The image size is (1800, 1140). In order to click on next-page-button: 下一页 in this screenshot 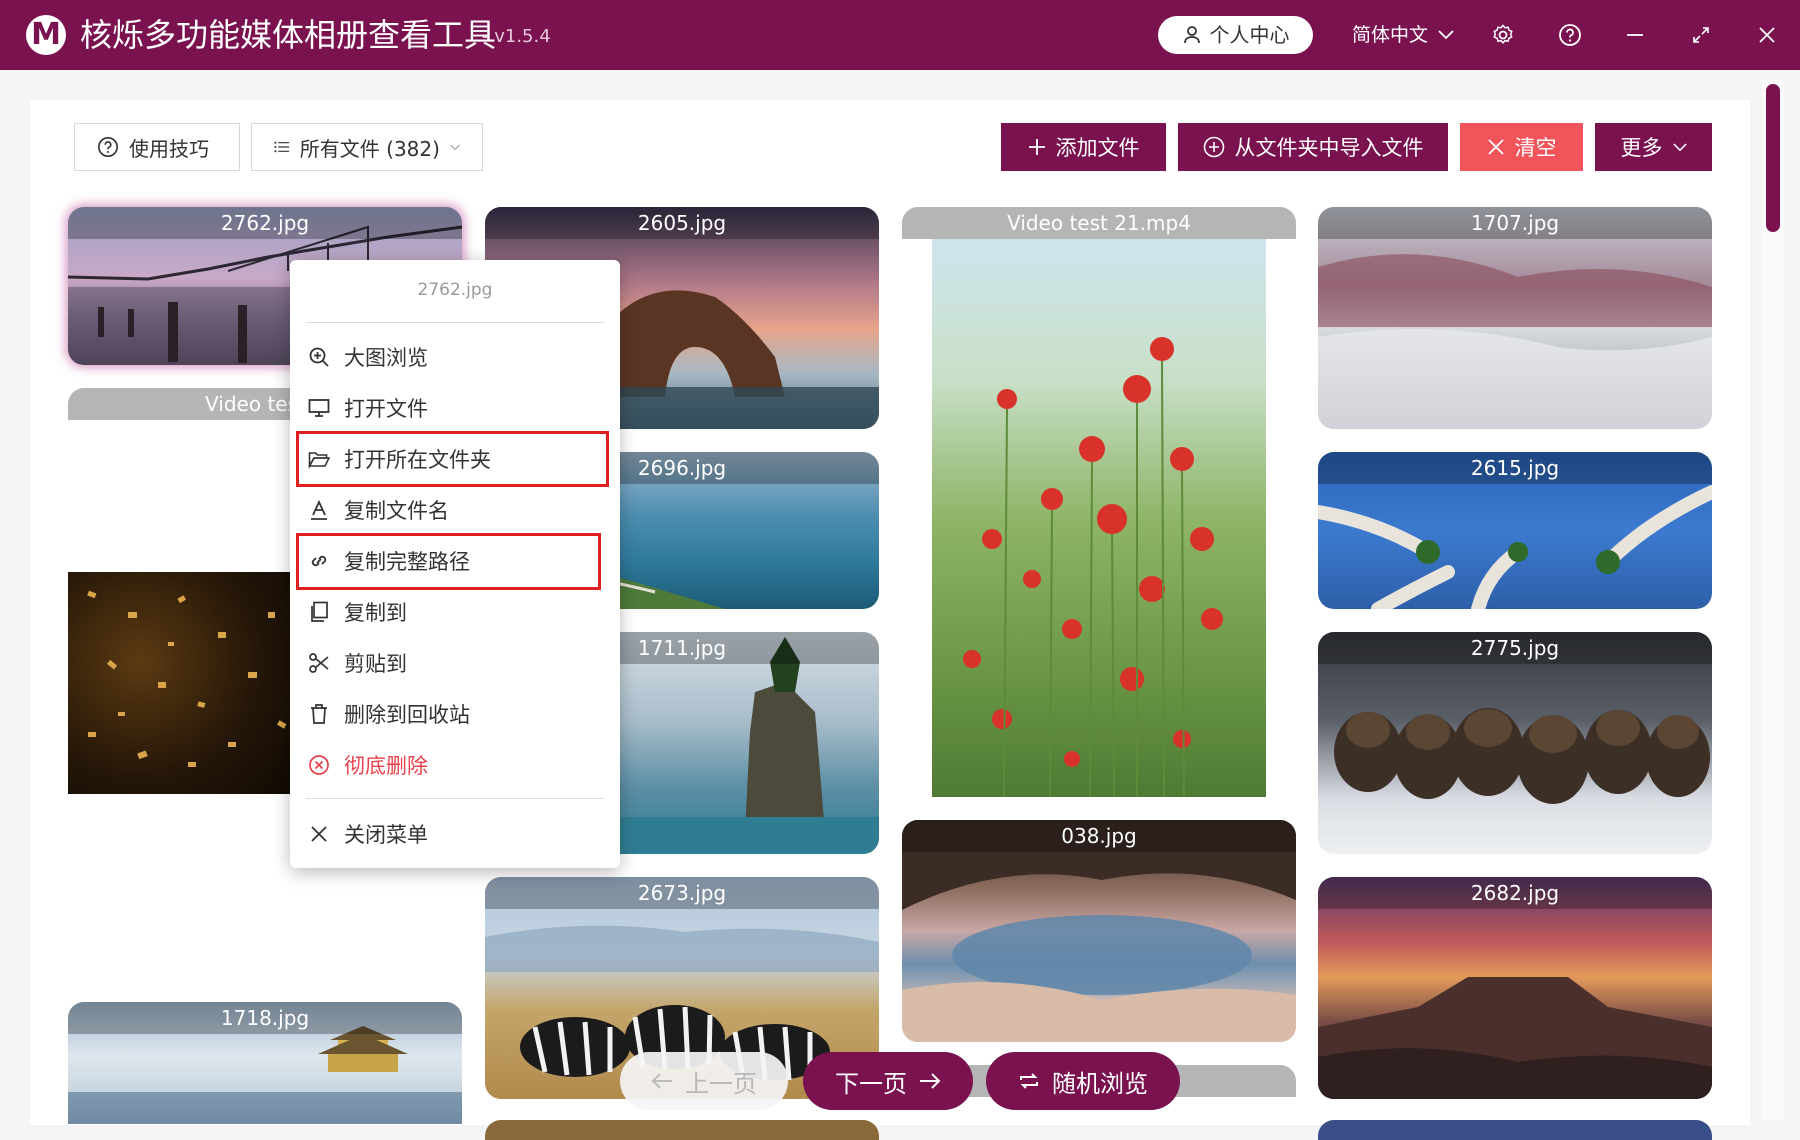, I will do `click(888, 1081)`.